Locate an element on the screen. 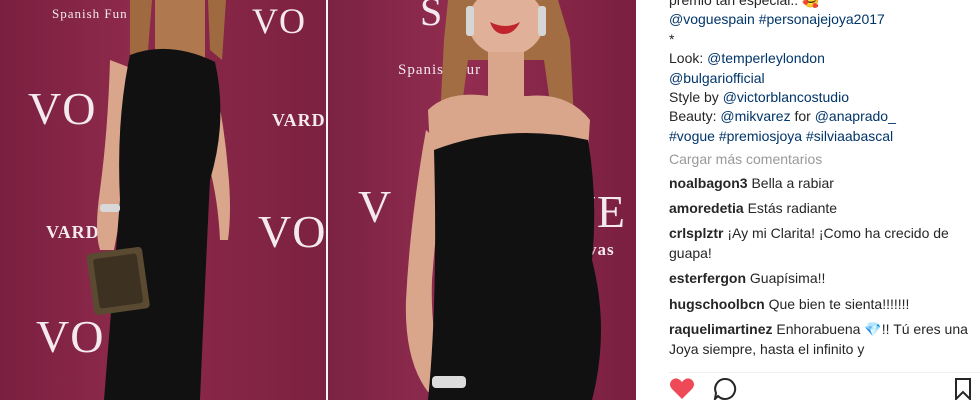 The height and width of the screenshot is (400, 980). caption-look-line: Look: @temperleylondon is located at coordinates (819, 58).